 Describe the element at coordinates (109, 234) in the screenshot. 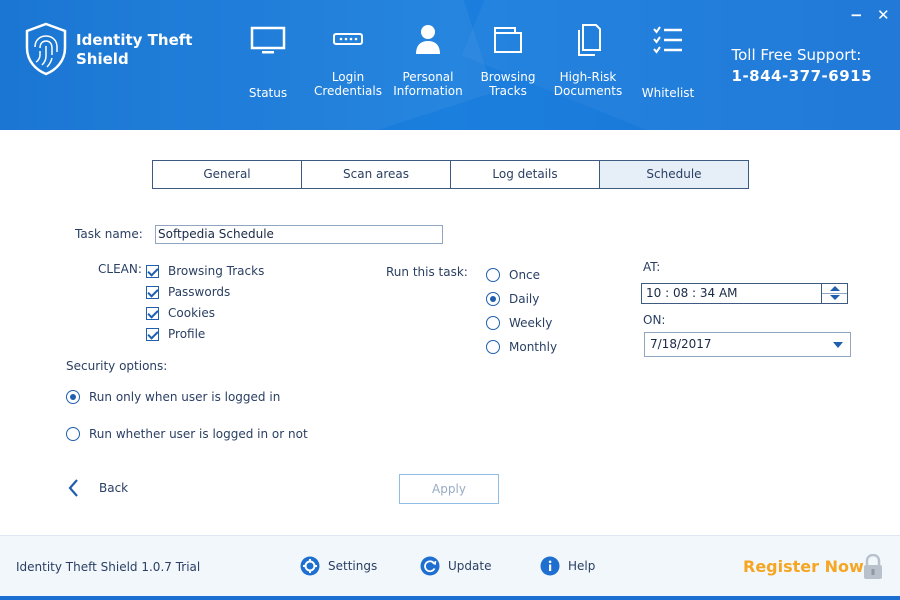

I see `task-name-label: Task name:` at that location.